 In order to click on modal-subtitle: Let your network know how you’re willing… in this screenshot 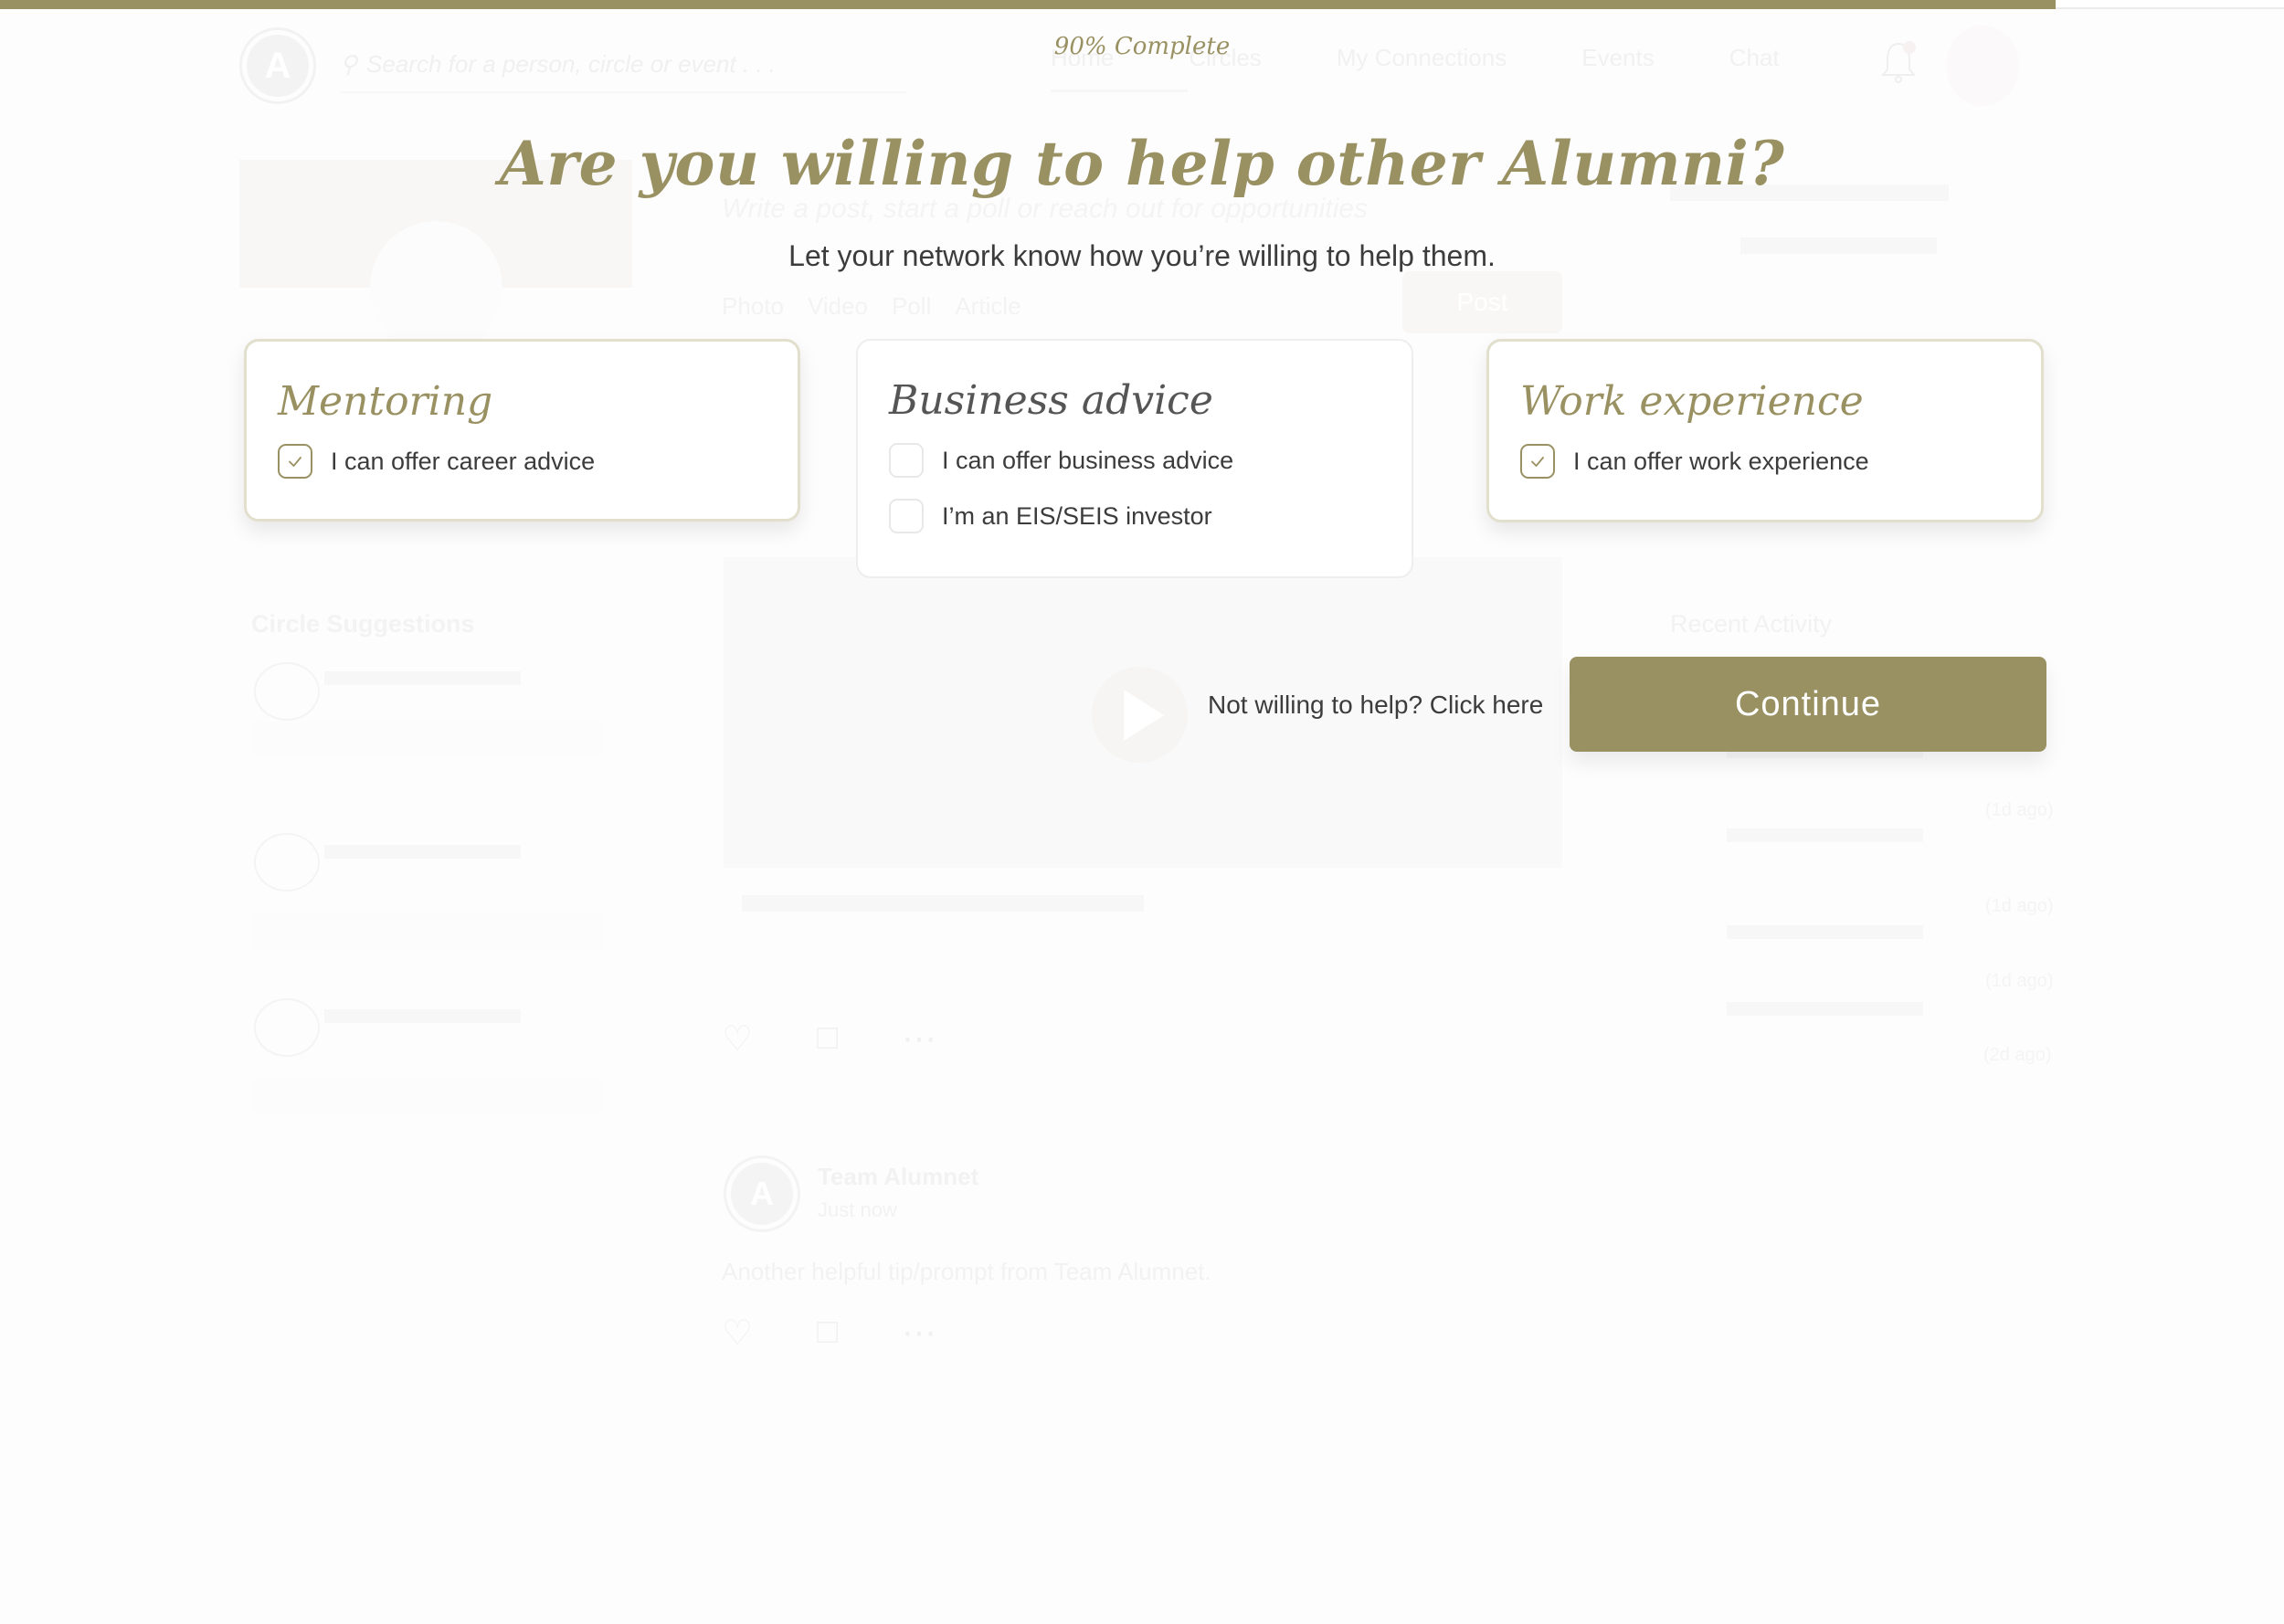, I will do `click(1142, 256)`.